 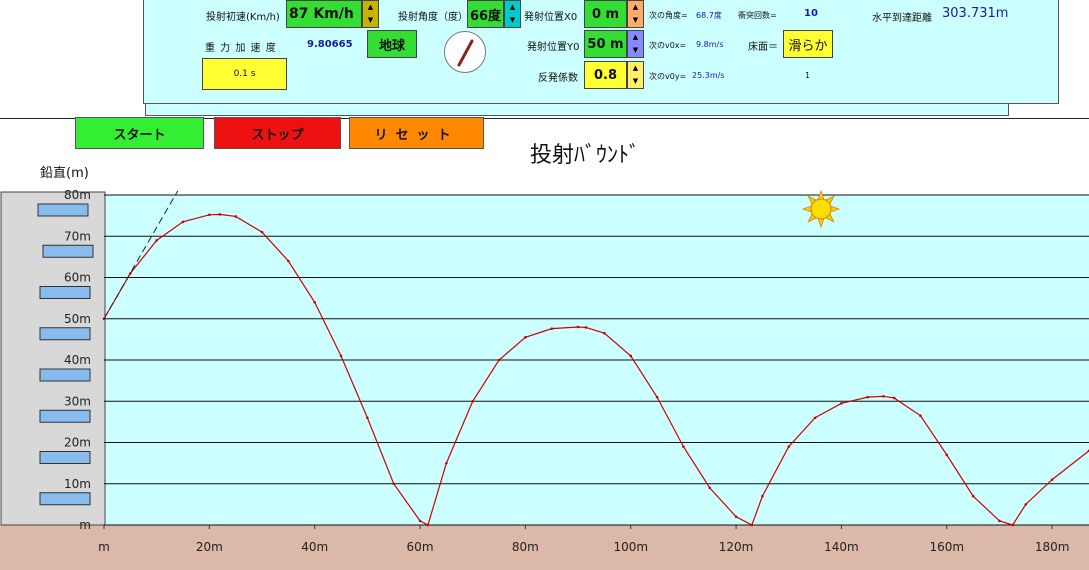 What do you see at coordinates (330, 44) in the screenshot?
I see `gravity-value: 9.80665` at bounding box center [330, 44].